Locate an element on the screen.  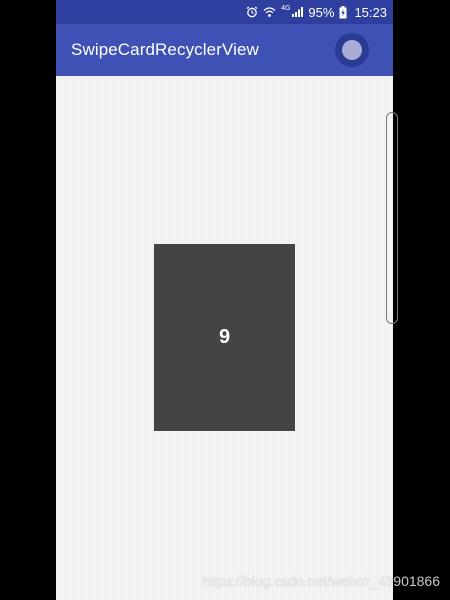
swipe-card: 9 is located at coordinates (224, 337).